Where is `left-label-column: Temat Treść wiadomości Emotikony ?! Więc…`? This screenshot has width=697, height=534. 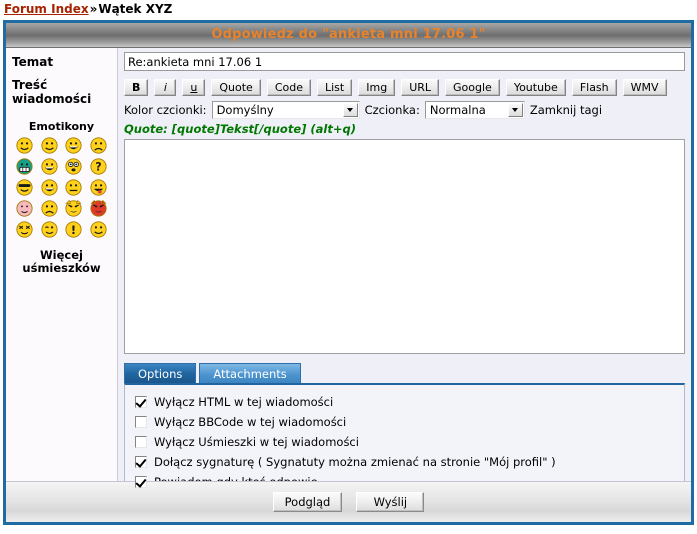 left-label-column: Temat Treść wiadomości Emotikony ?! Więc… is located at coordinates (62, 264).